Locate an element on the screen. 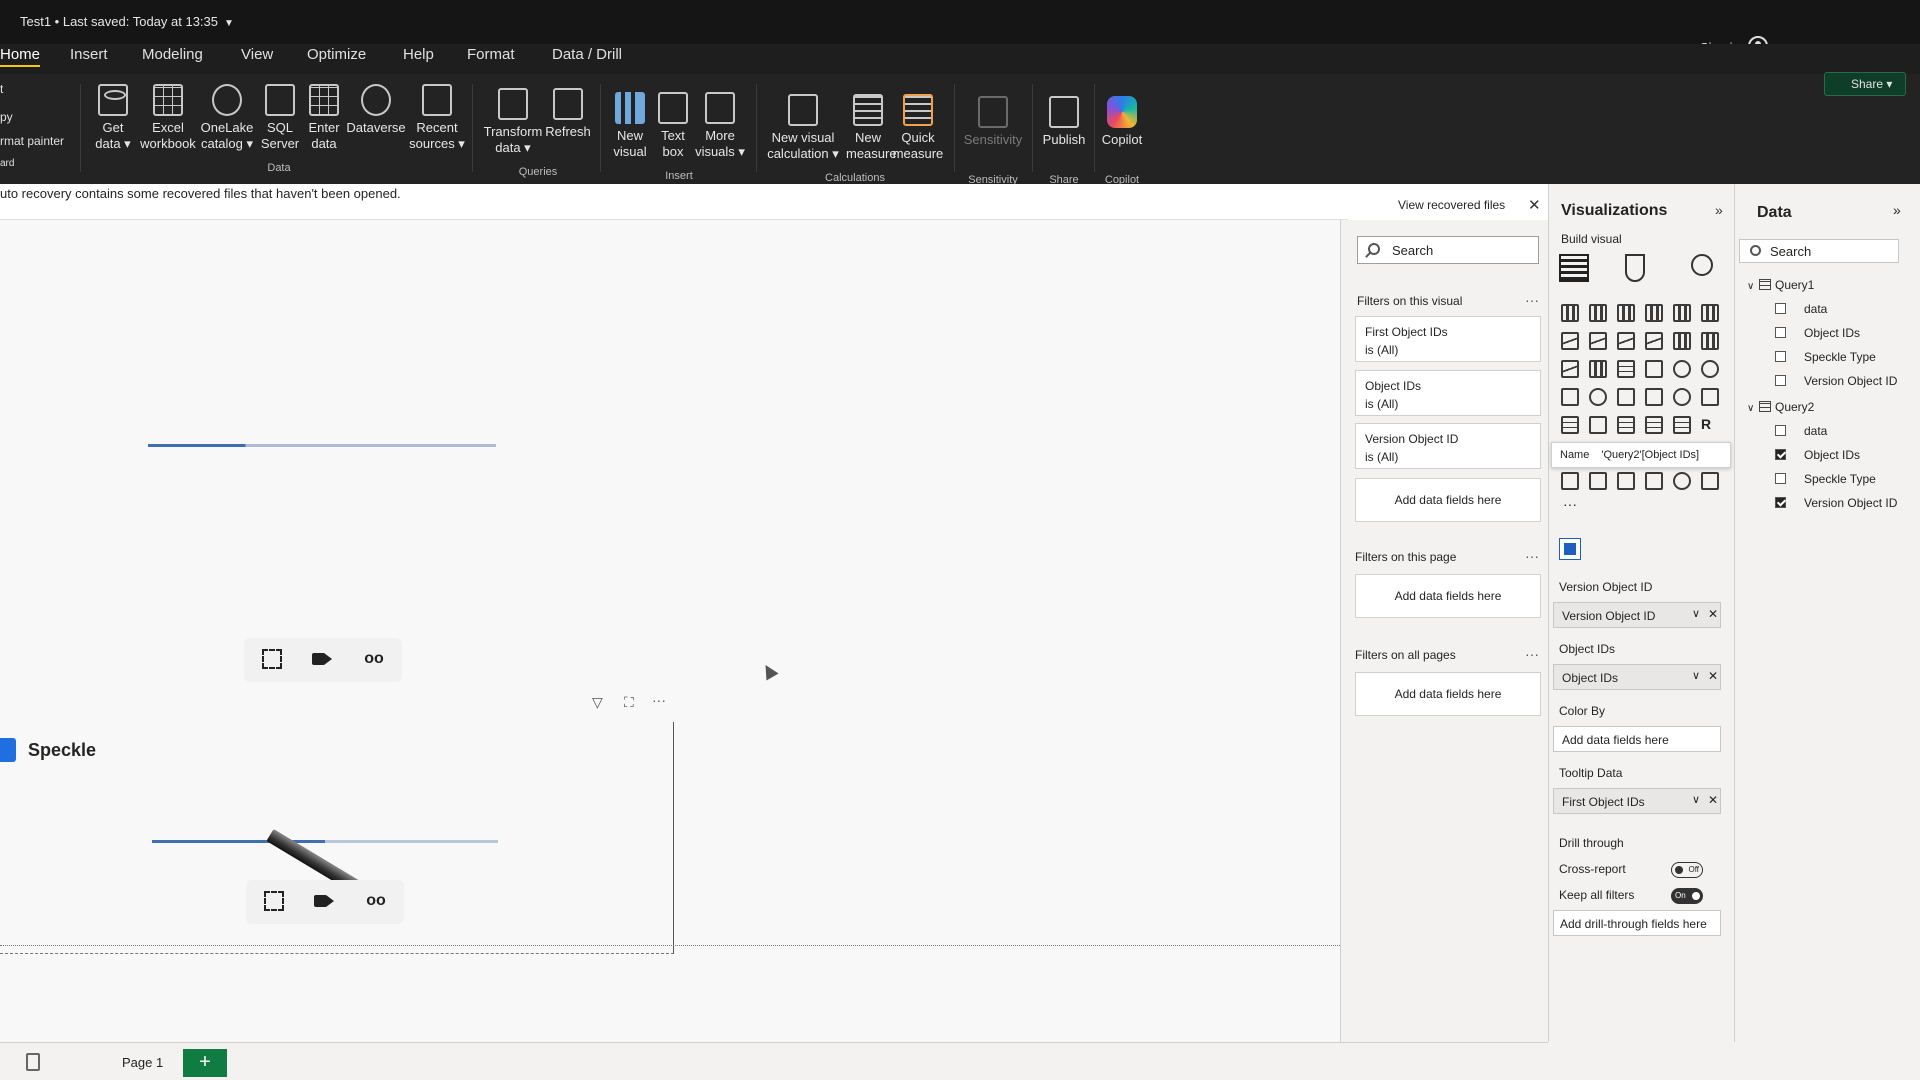 The width and height of the screenshot is (1920, 1080). tab-modeling: Modeling is located at coordinates (172, 54).